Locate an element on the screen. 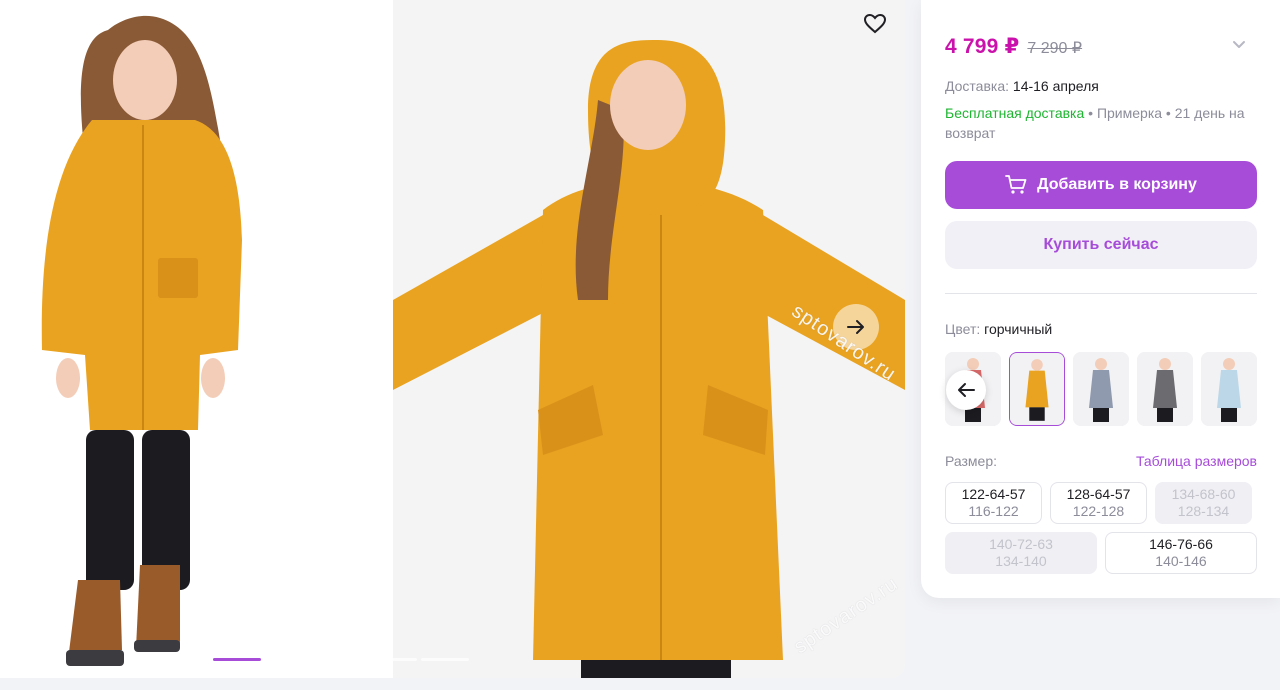  gallery-pagination is located at coordinates (341, 659).